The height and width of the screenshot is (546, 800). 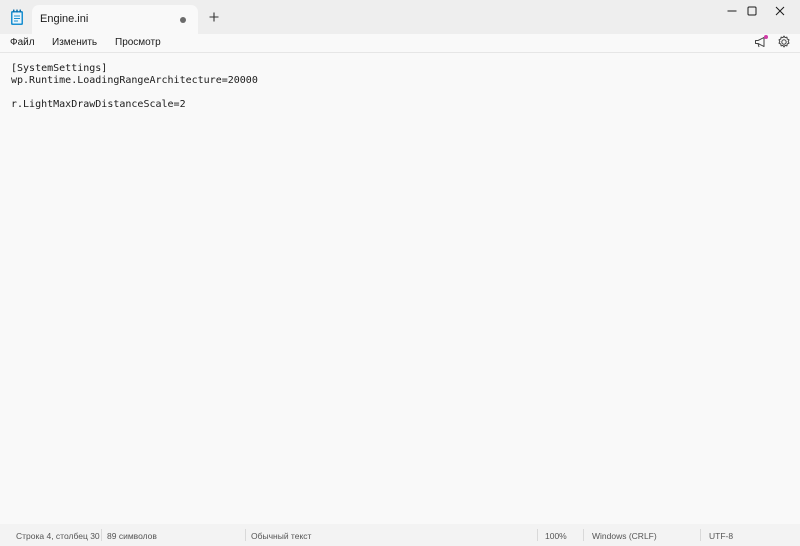 I want to click on gear-icon, so click(x=784, y=42).